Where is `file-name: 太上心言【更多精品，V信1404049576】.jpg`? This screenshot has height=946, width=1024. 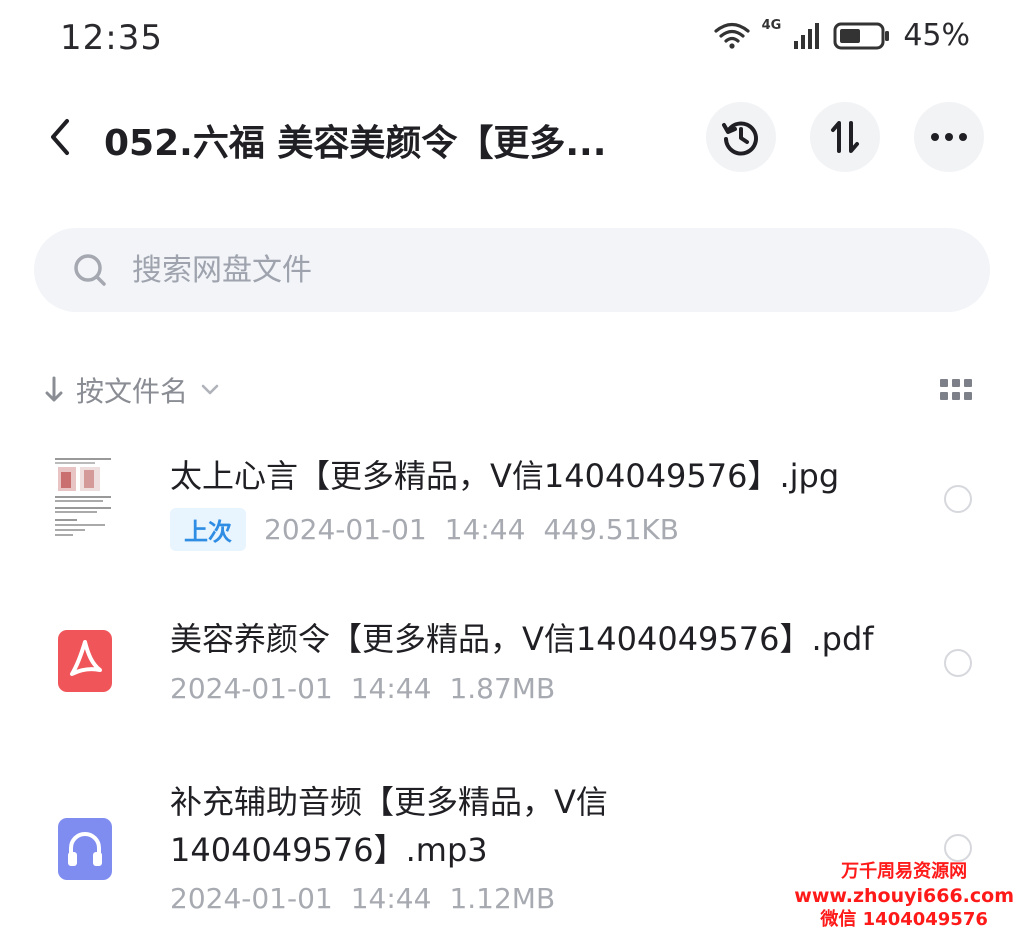 file-name: 太上心言【更多精品，V信1404049576】.jpg is located at coordinates (505, 476).